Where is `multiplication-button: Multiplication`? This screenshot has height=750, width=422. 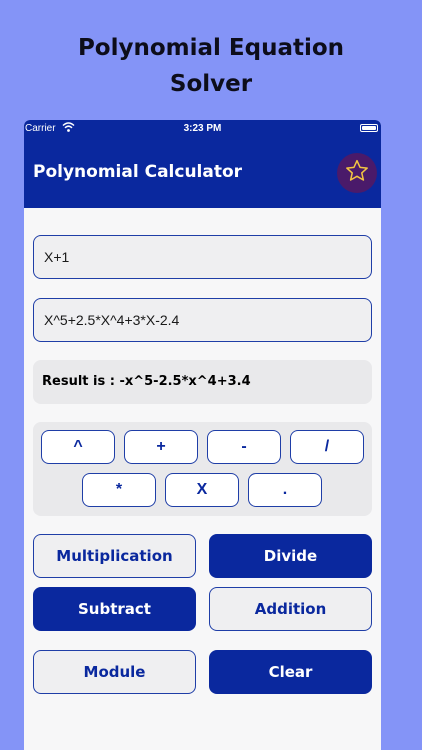 multiplication-button: Multiplication is located at coordinates (114, 556).